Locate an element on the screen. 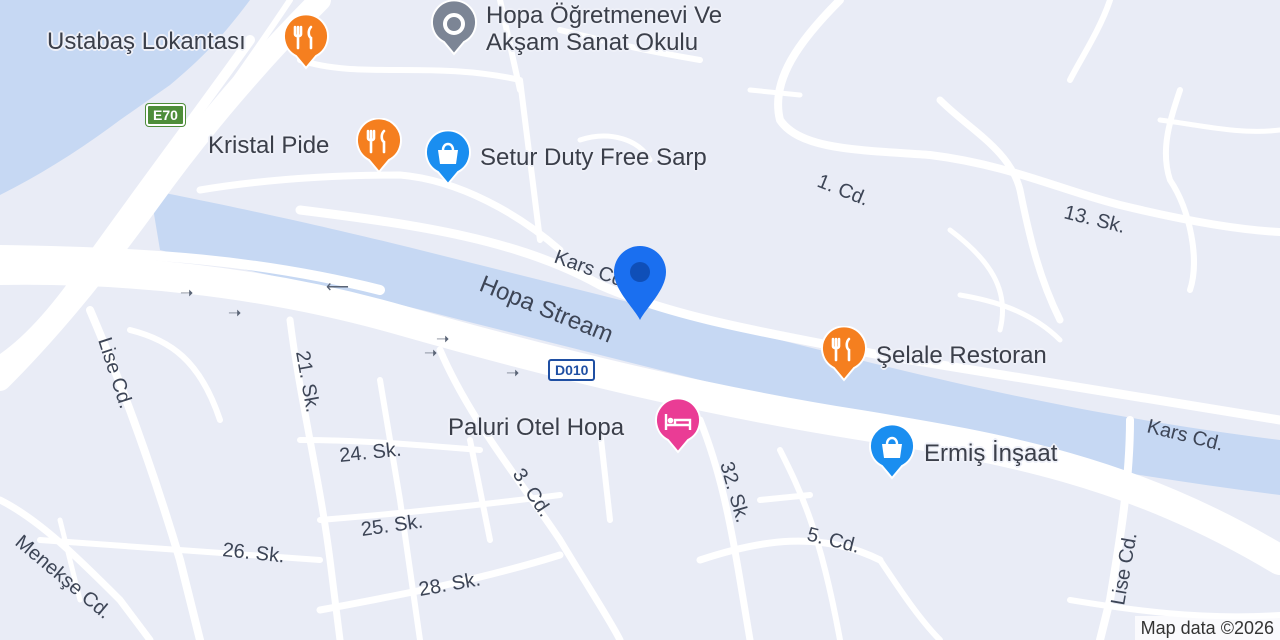  d010-shield: D010 is located at coordinates (572, 370).